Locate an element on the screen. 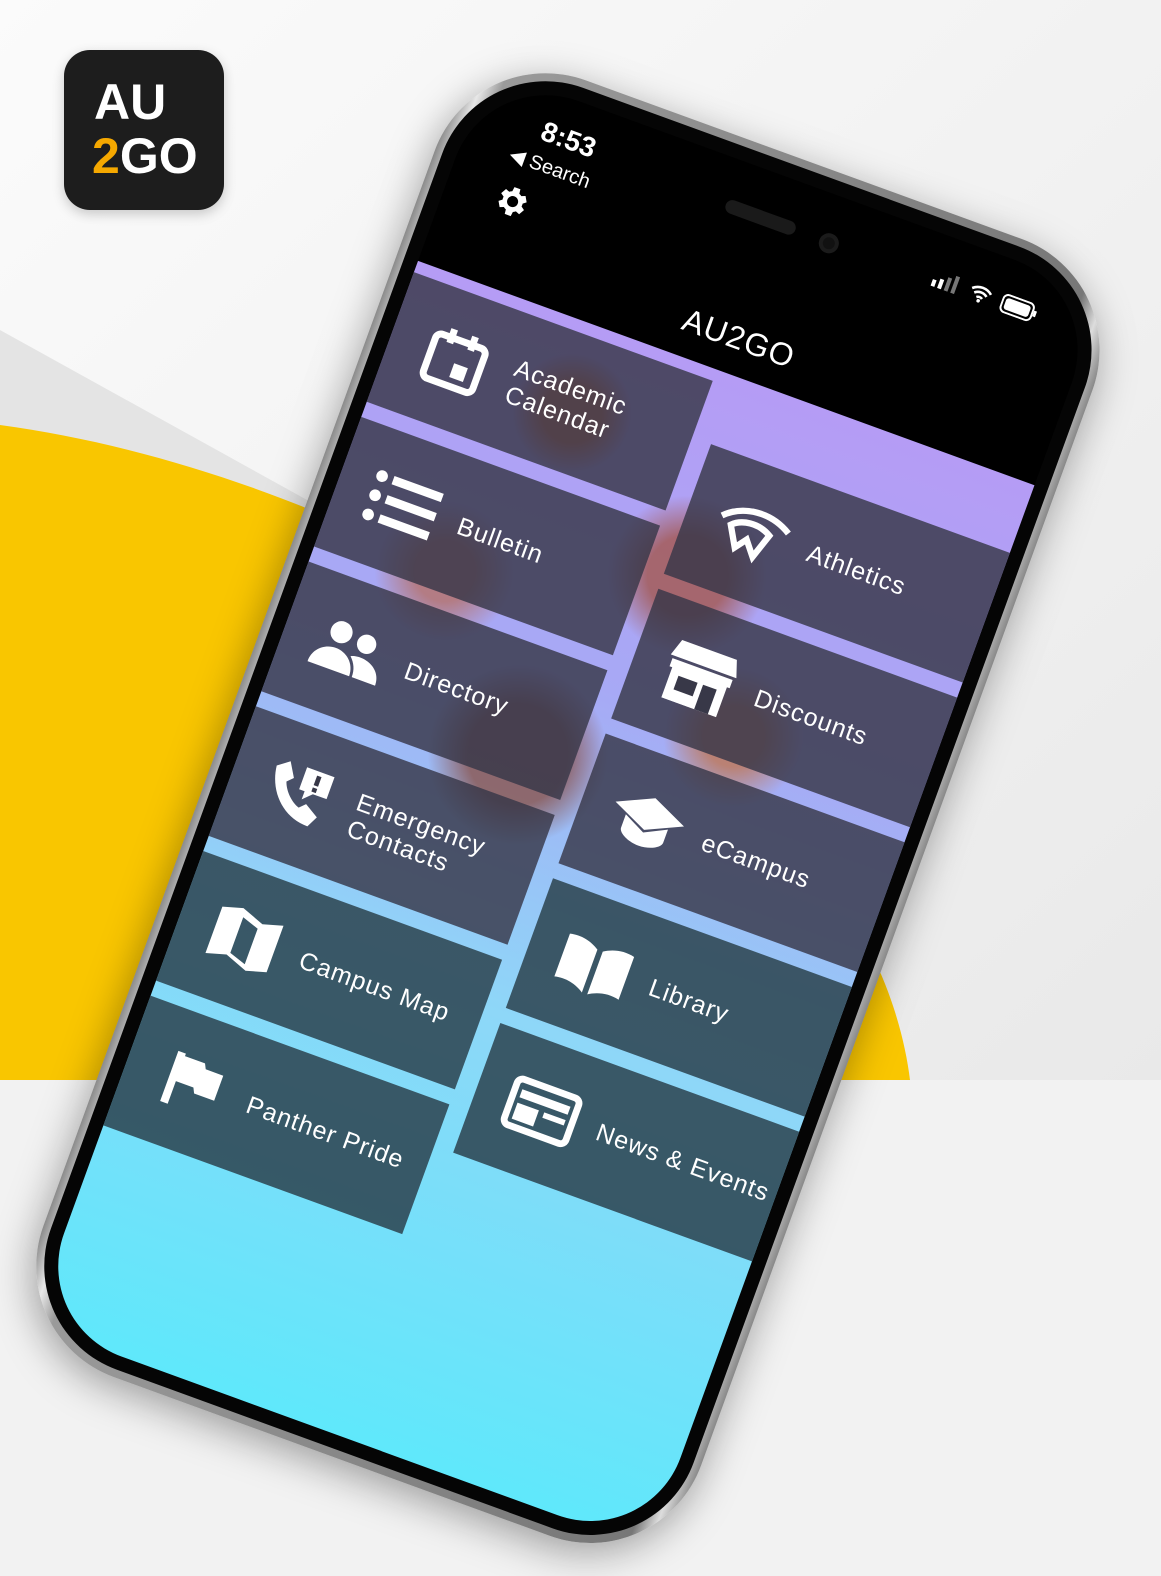  tile-label: Directory is located at coordinates (456, 688).